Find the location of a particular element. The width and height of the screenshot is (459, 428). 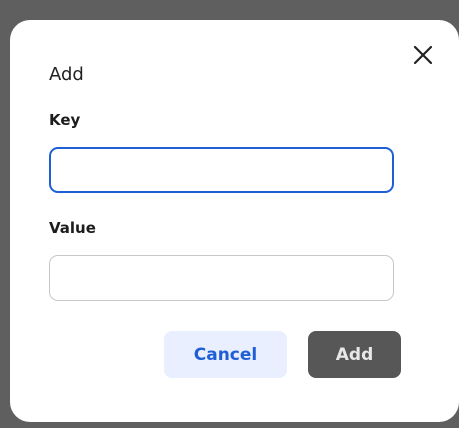

dialog-title: Add is located at coordinates (66, 74).